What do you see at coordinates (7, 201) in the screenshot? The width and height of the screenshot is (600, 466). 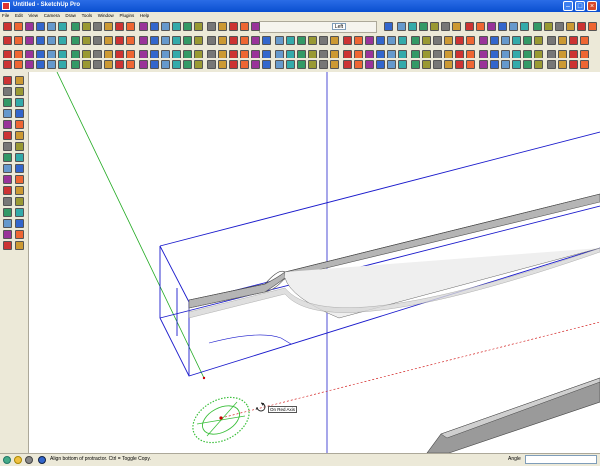 I see `zoom-icon` at bounding box center [7, 201].